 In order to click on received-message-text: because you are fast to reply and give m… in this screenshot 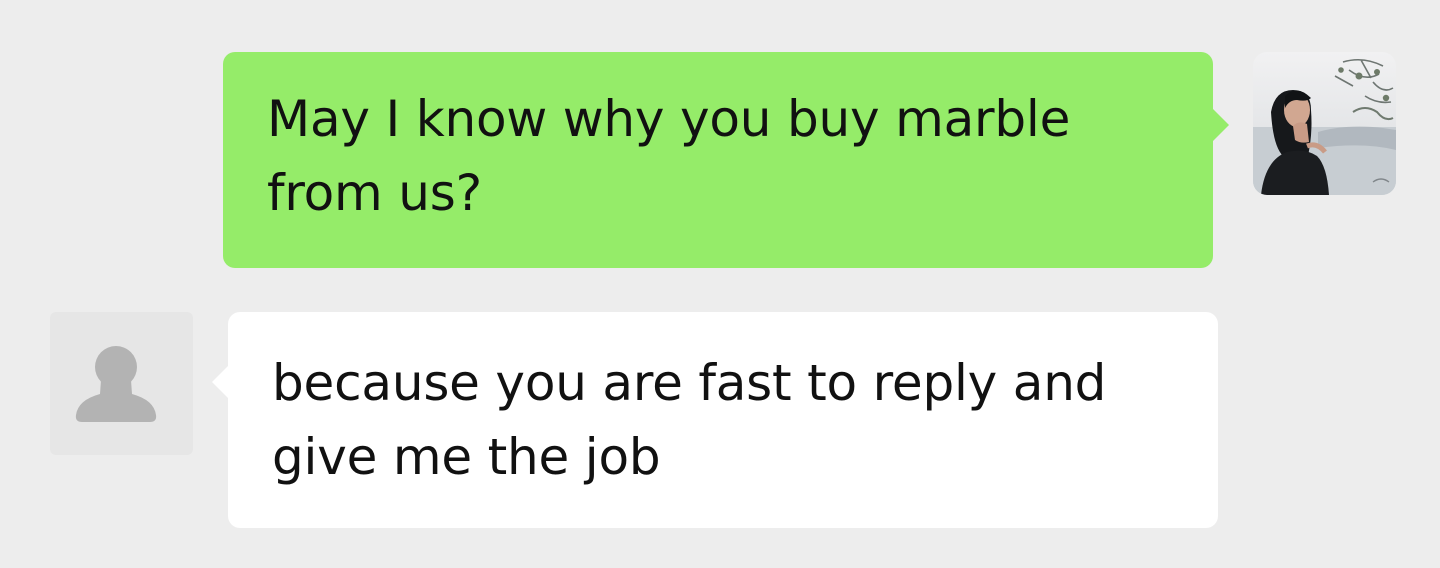, I will do `click(689, 420)`.